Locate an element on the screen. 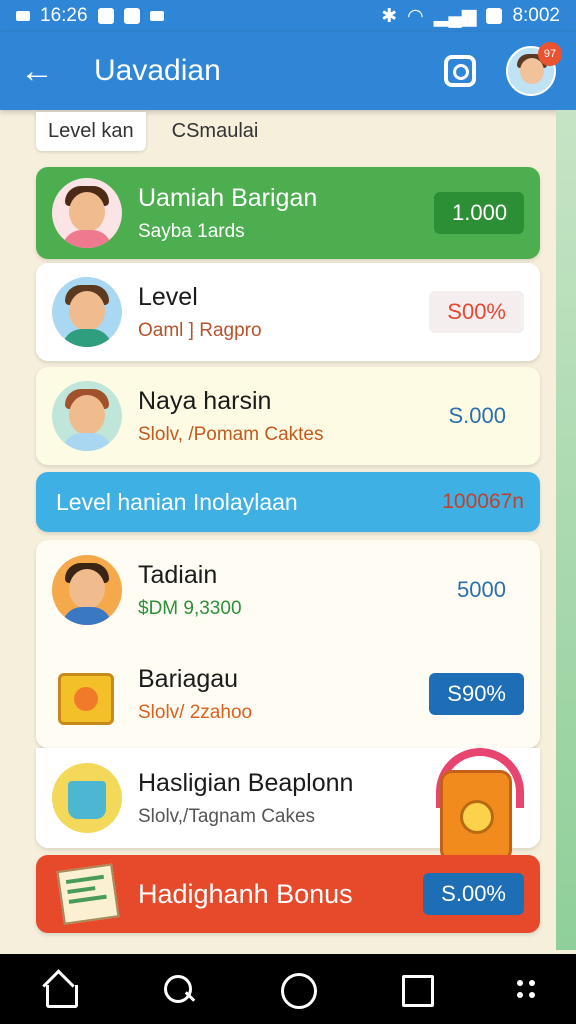 Image resolution: width=576 pixels, height=1024 pixels. level-banner: Level hanian Inolaylaan 100067n is located at coordinates (288, 502).